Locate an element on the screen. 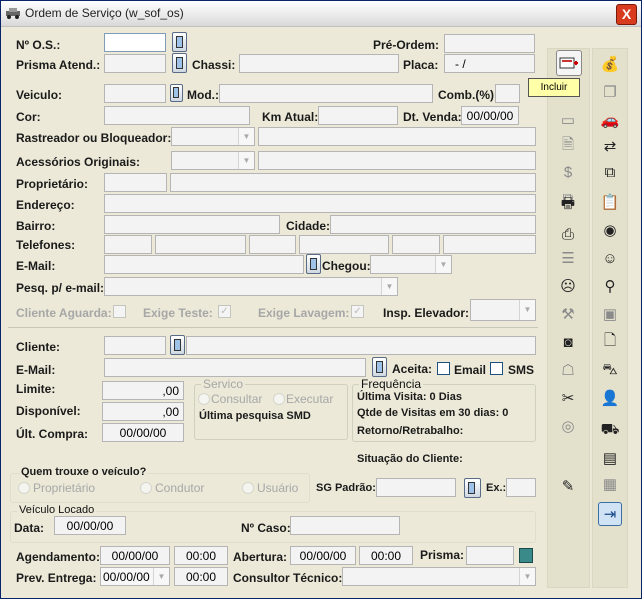  telefone-1-ddd is located at coordinates (128, 244).